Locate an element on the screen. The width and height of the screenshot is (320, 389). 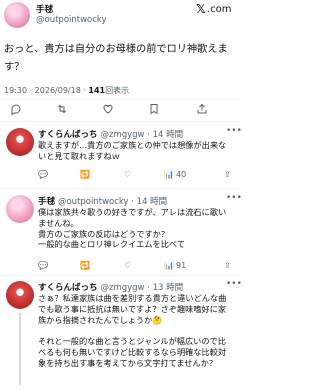
reply-handle: @outpointwocky · 14 時間 is located at coordinates (112, 202).